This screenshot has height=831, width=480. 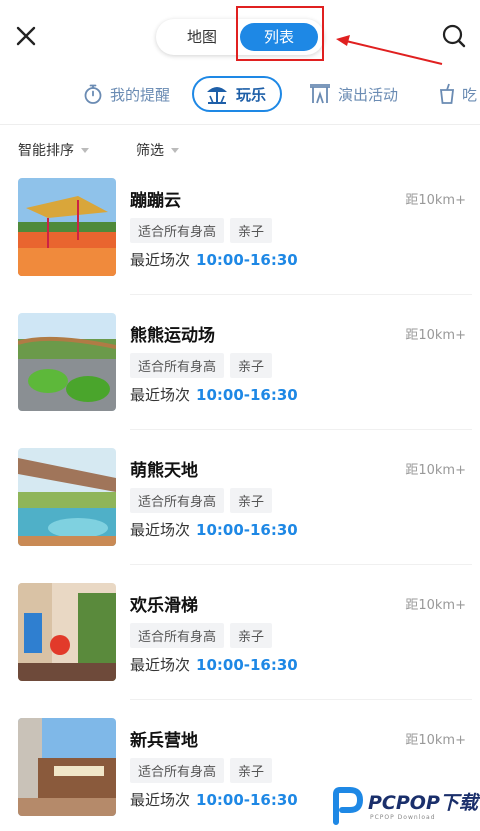 What do you see at coordinates (457, 94) in the screenshot?
I see `category-food: 吃` at bounding box center [457, 94].